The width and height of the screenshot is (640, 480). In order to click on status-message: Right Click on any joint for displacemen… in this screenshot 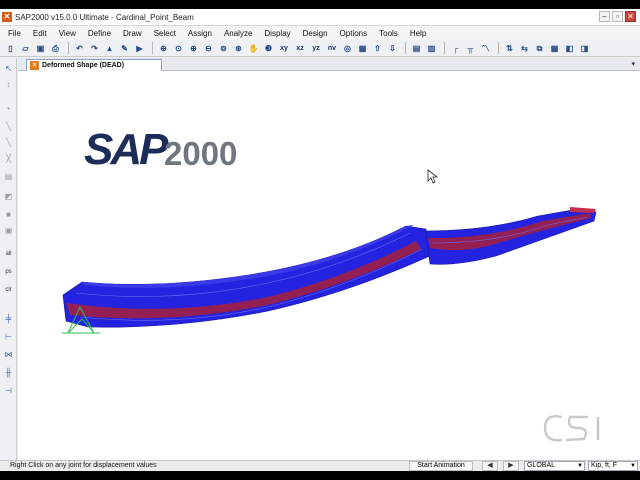, I will do `click(83, 465)`.